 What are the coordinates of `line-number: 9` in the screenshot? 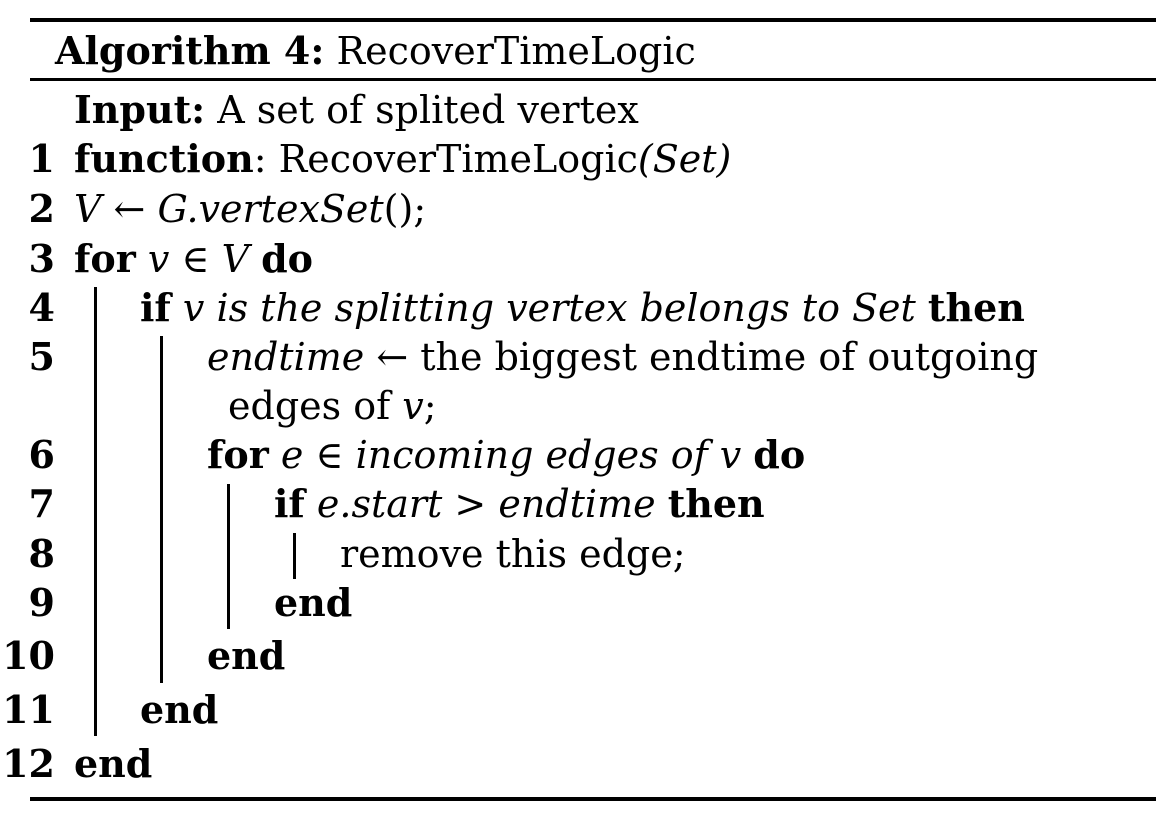 It's located at (41, 602).